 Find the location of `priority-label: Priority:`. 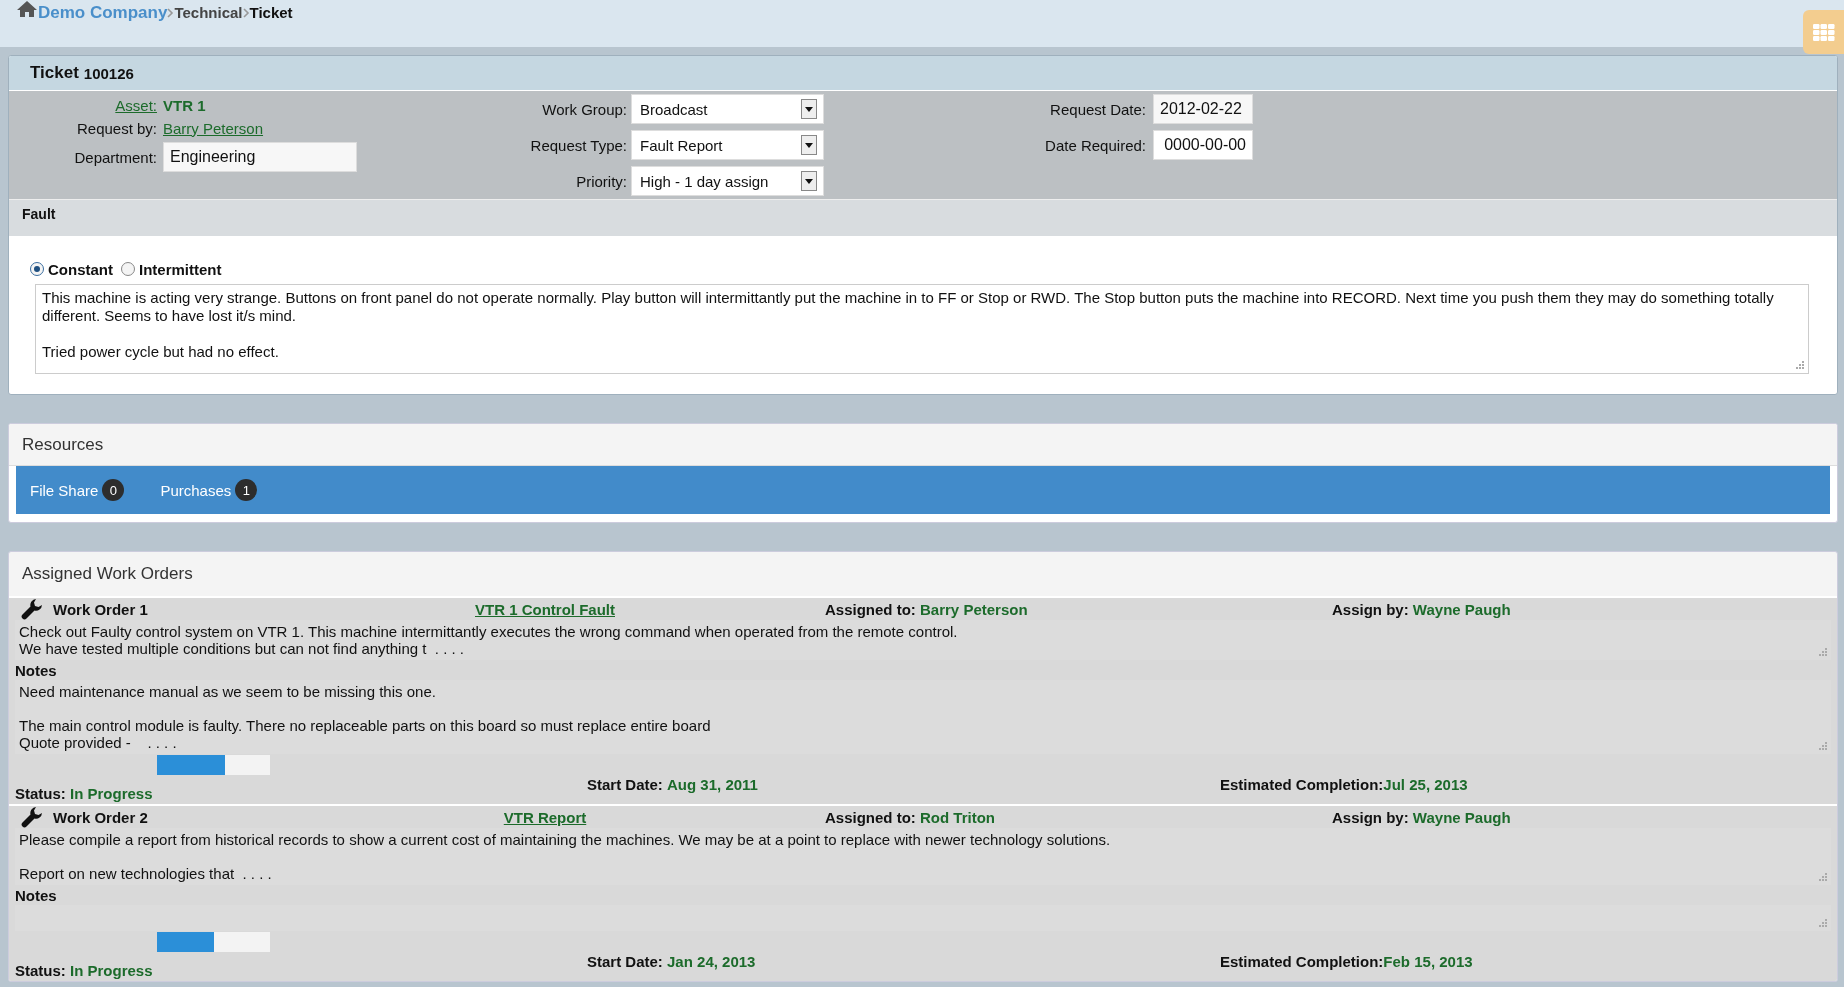

priority-label: Priority: is located at coordinates (601, 181).